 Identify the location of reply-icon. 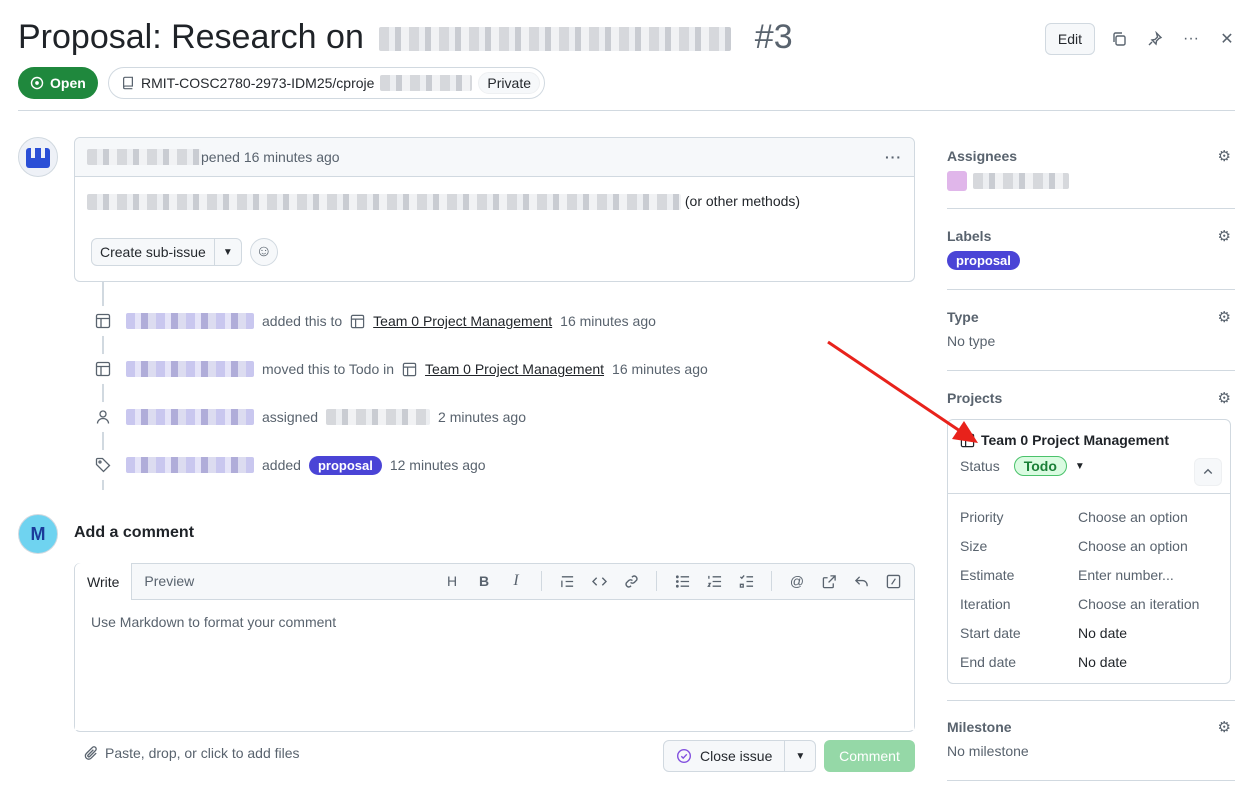
(861, 581).